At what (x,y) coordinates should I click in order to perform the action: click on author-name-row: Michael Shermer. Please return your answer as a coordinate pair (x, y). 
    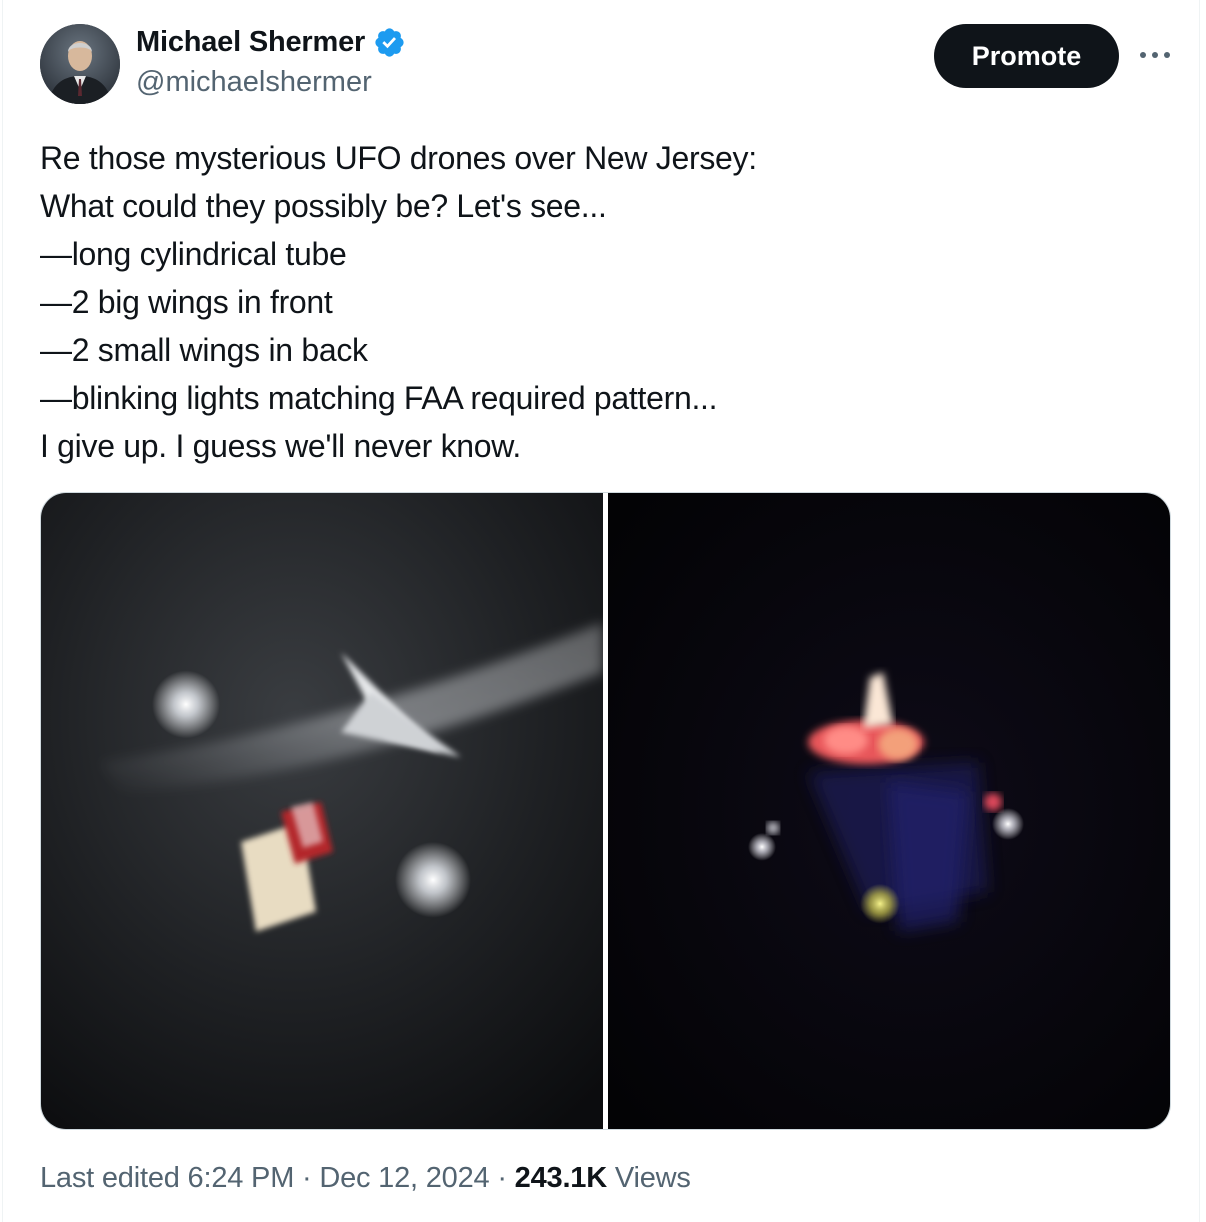
    Looking at the image, I should click on (271, 42).